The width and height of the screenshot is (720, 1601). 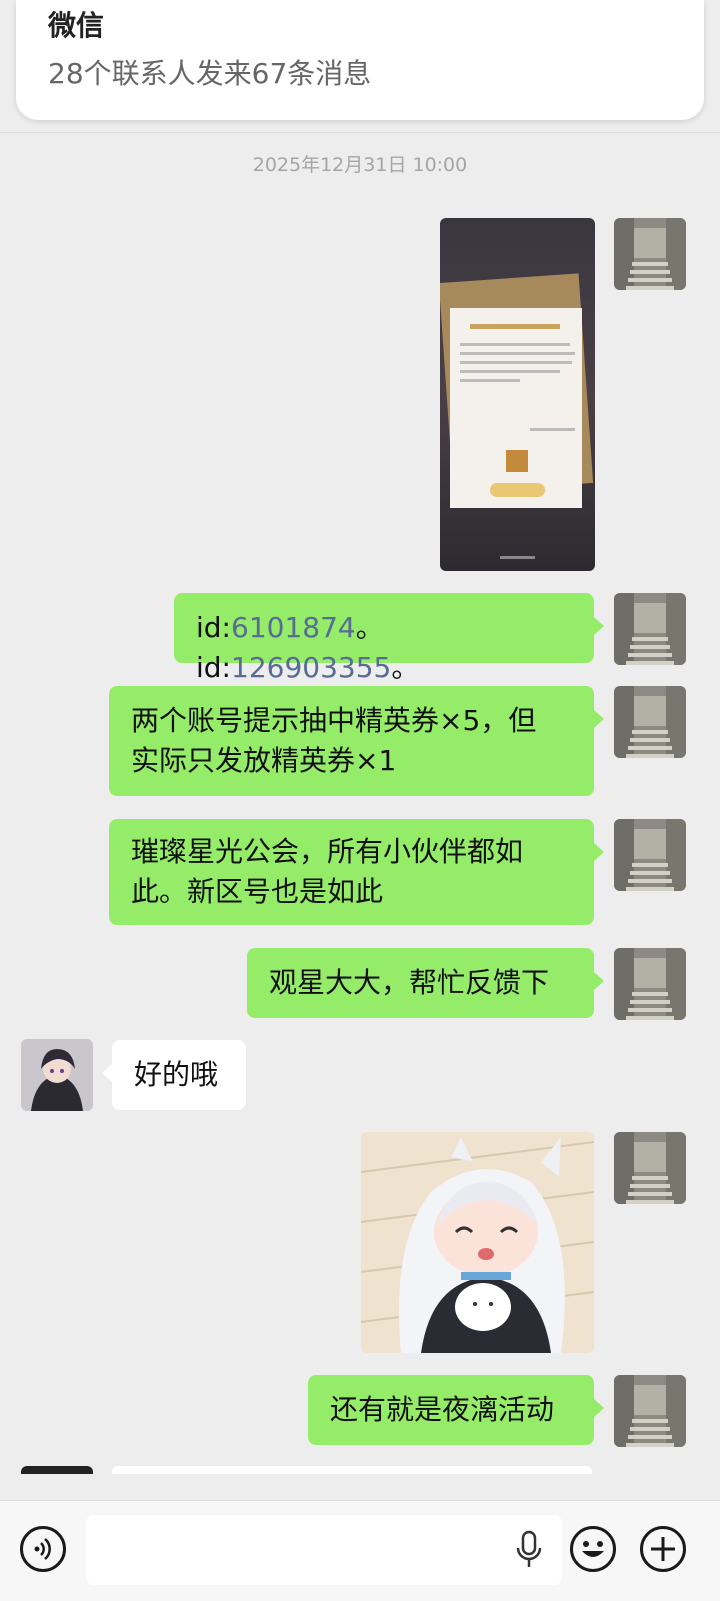 I want to click on voice-icon, so click(x=43, y=1549).